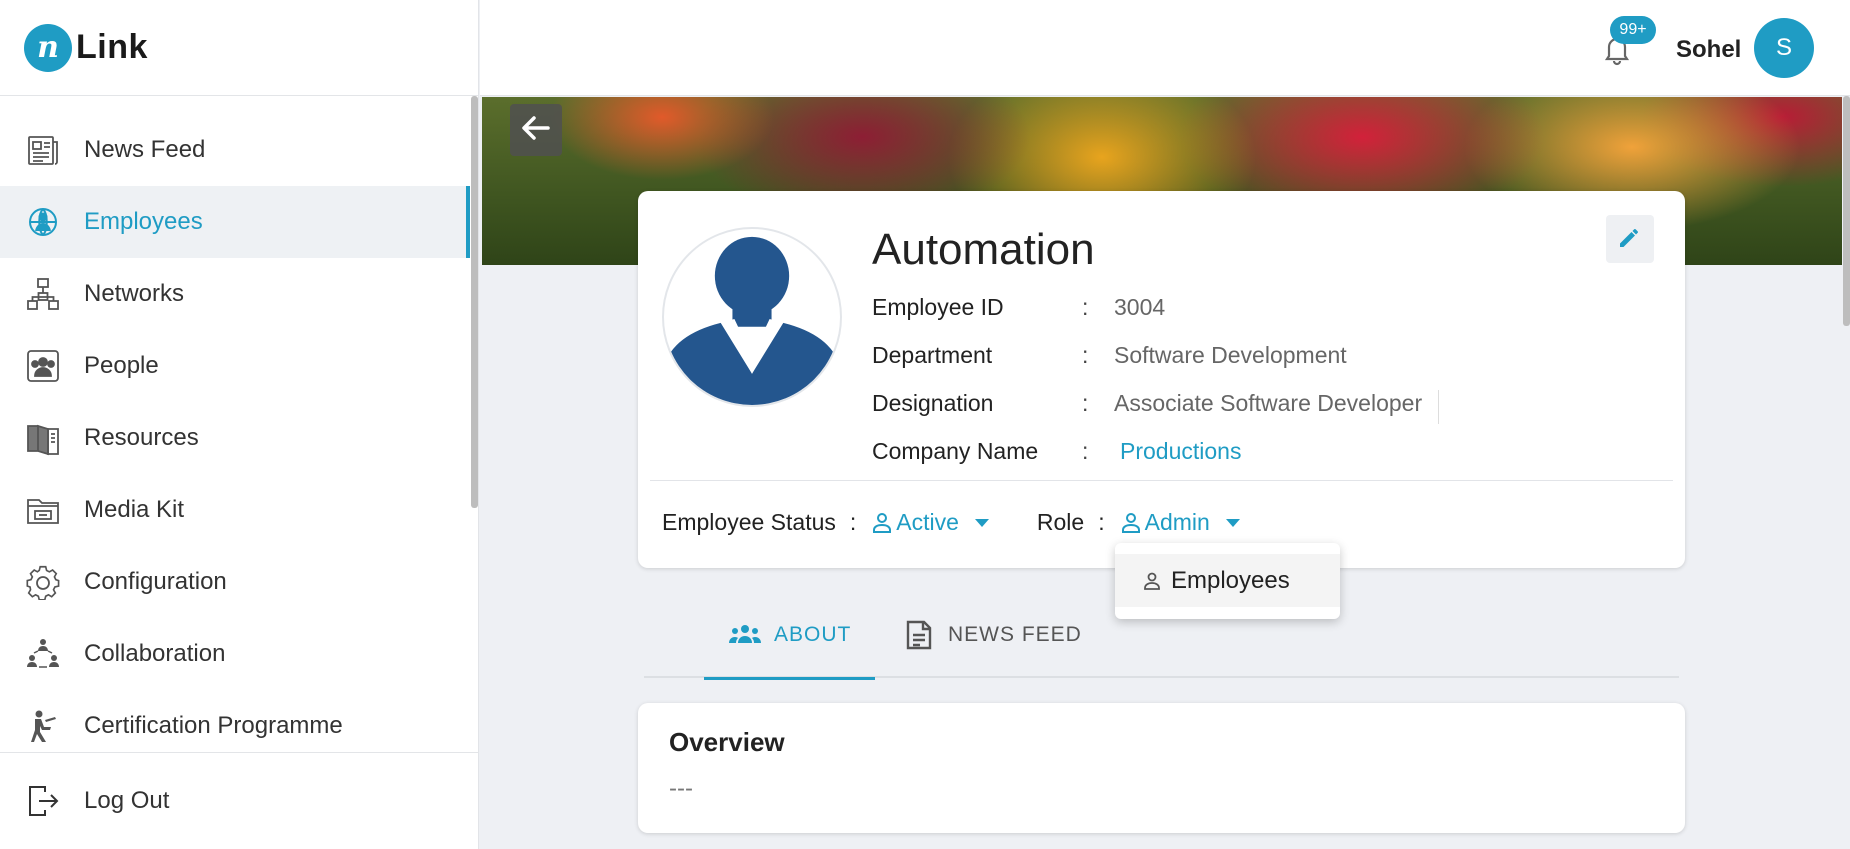 The width and height of the screenshot is (1850, 849). What do you see at coordinates (43, 438) in the screenshot?
I see `book-icon` at bounding box center [43, 438].